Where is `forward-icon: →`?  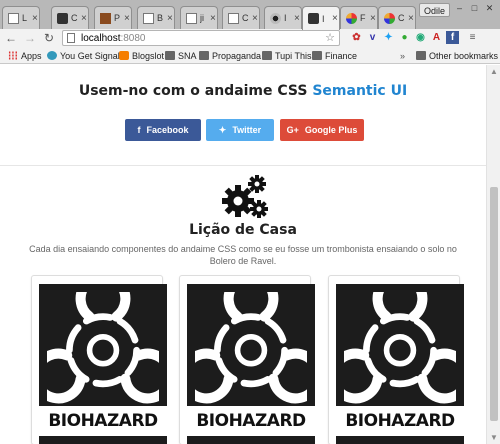 forward-icon: → is located at coordinates (30, 38).